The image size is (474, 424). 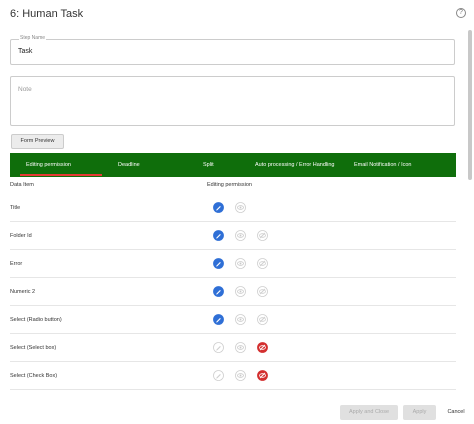 What do you see at coordinates (233, 236) in the screenshot?
I see `table-row: Folder Id` at bounding box center [233, 236].